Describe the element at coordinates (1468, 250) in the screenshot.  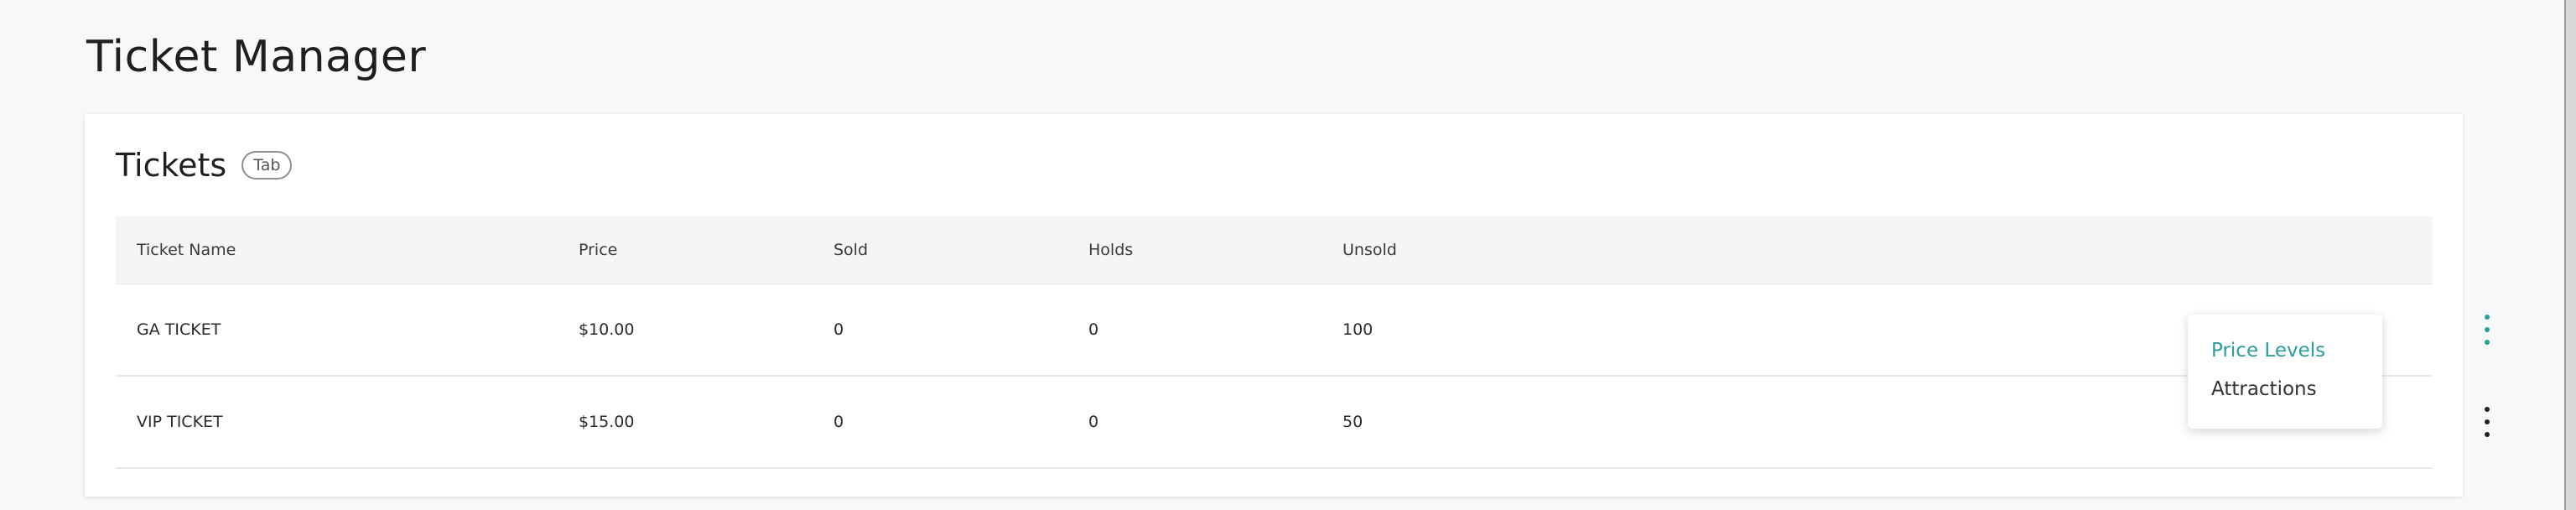
I see `column-header-unsold: Unsold` at that location.